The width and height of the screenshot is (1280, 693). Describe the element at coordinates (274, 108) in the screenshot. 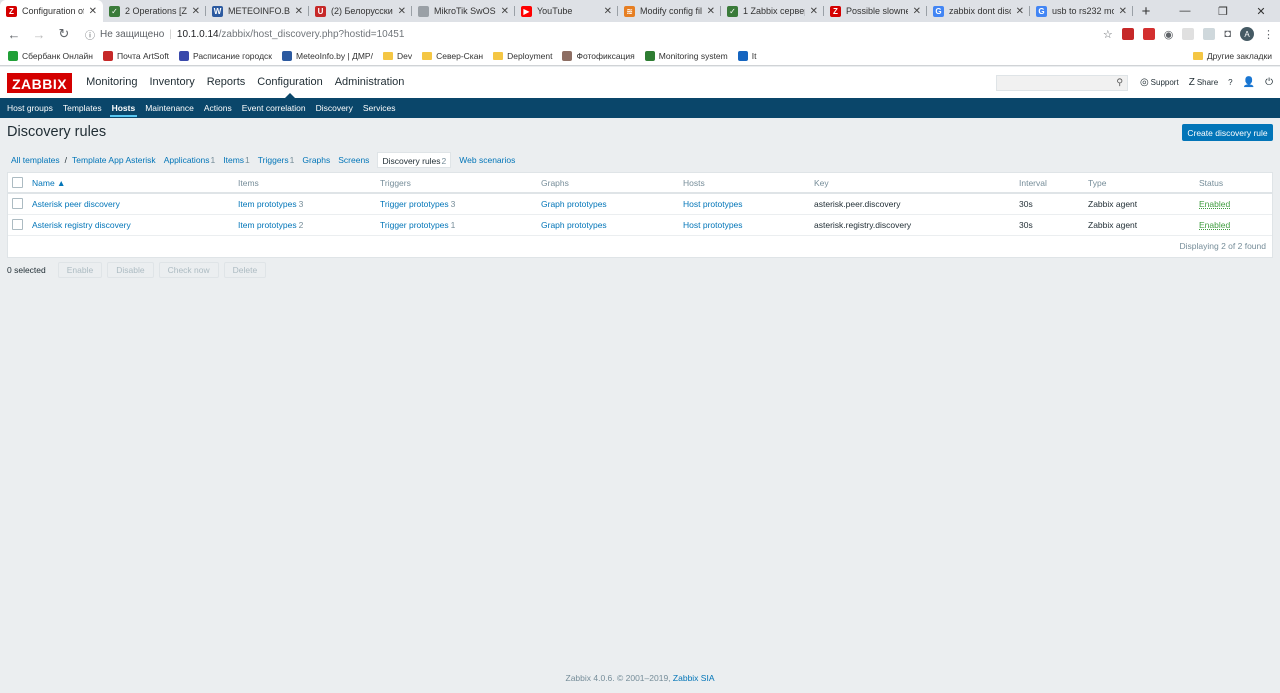

I see `submenu-item-event-correlation: Event correlation` at that location.